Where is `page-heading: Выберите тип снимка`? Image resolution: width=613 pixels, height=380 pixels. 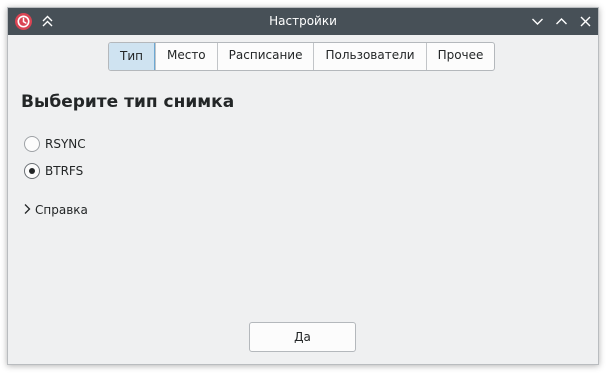 page-heading: Выберите тип снимка is located at coordinates (128, 102).